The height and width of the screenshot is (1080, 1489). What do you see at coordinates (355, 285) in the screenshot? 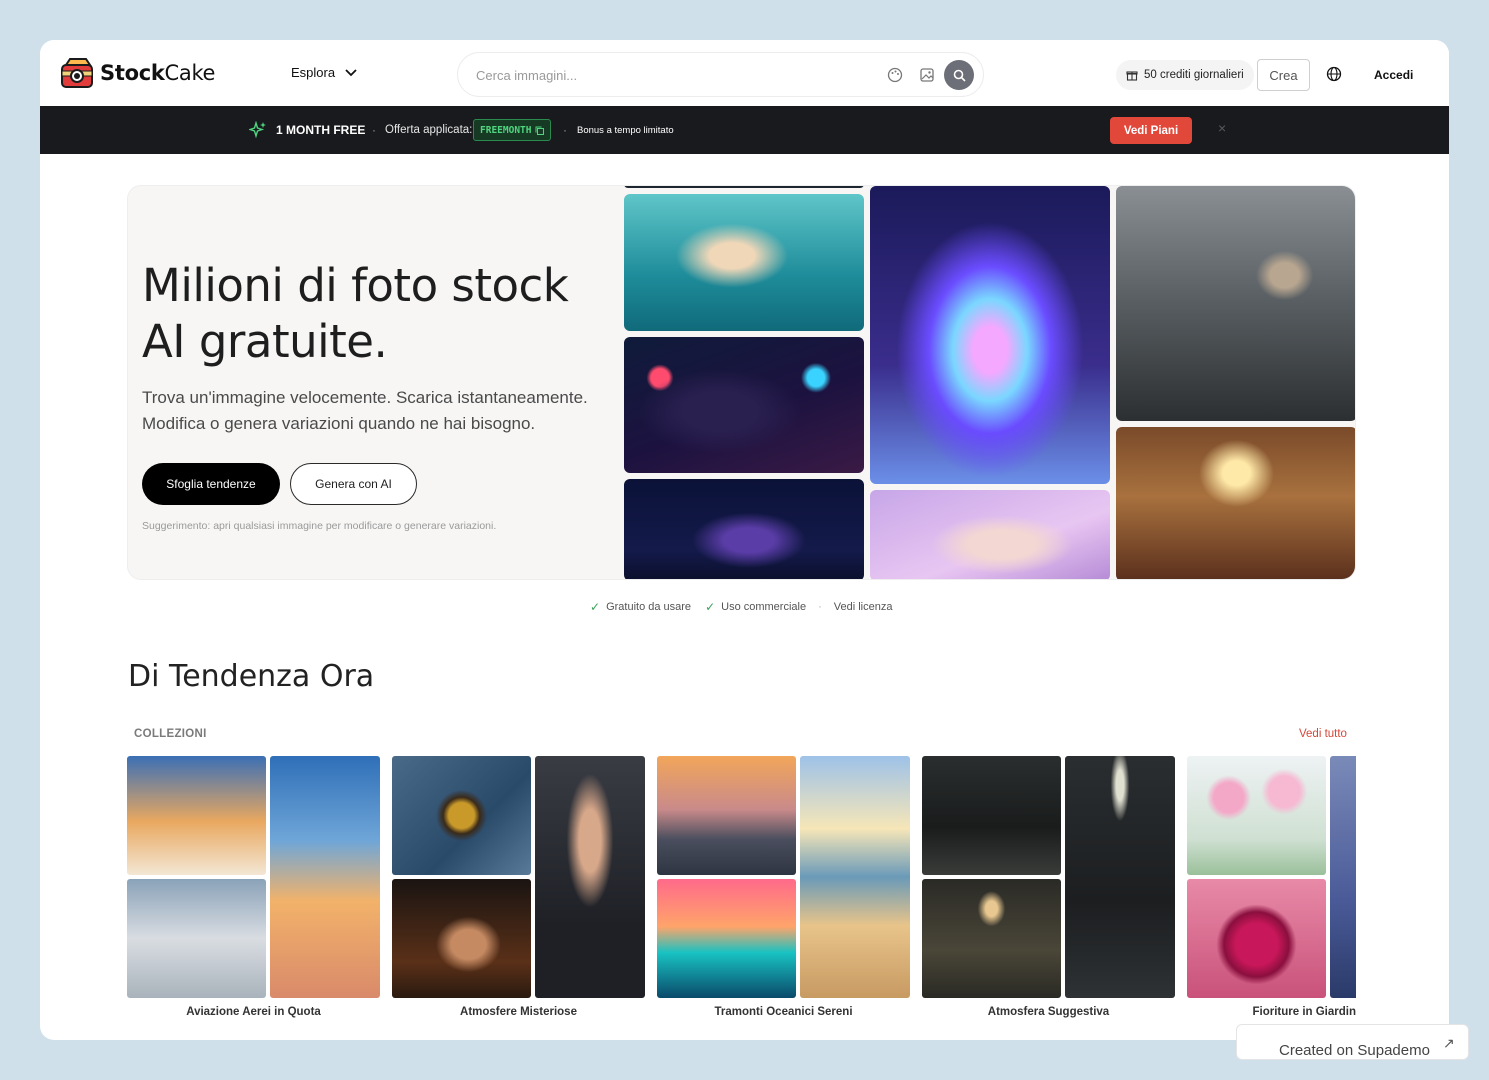
I see `hero-title-line1: Milioni di foto stock` at bounding box center [355, 285].